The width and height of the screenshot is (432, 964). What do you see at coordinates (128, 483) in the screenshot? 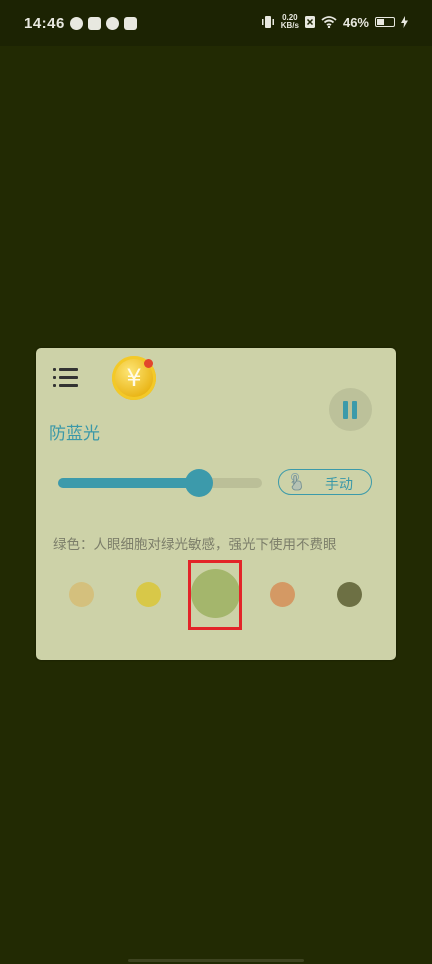
I see `slider-fill` at bounding box center [128, 483].